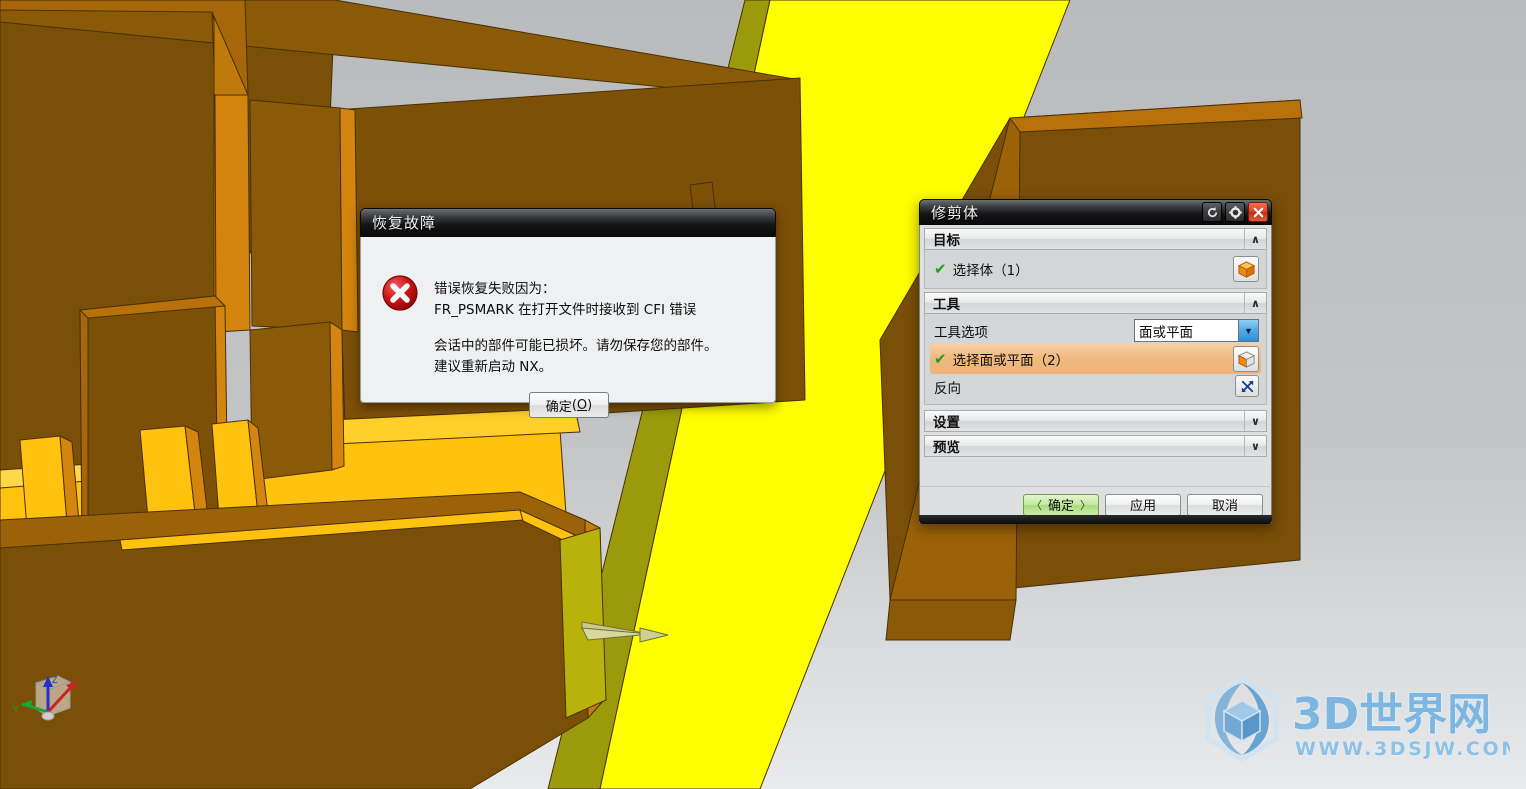 The width and height of the screenshot is (1526, 789). What do you see at coordinates (1248, 330) in the screenshot?
I see `chevron-down-icon: ▼` at bounding box center [1248, 330].